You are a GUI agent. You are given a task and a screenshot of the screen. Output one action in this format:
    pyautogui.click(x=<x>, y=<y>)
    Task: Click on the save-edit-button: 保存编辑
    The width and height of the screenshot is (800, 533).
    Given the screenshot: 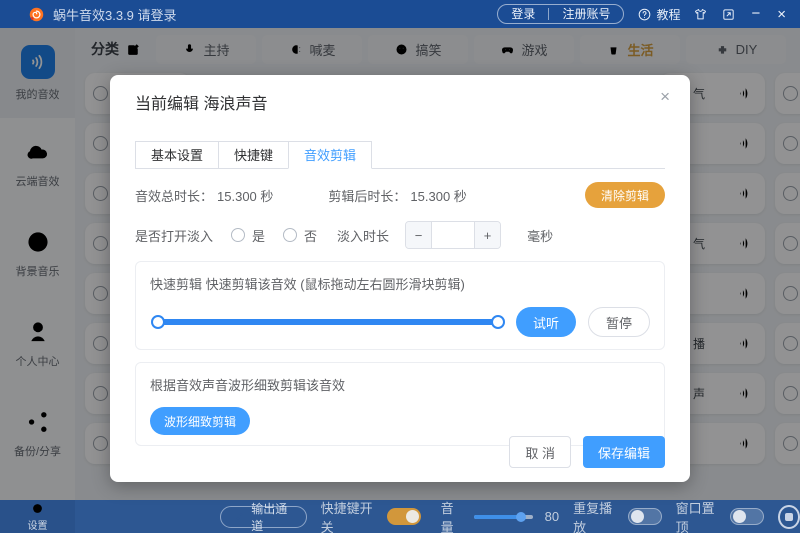 What is the action you would take?
    pyautogui.click(x=623, y=452)
    